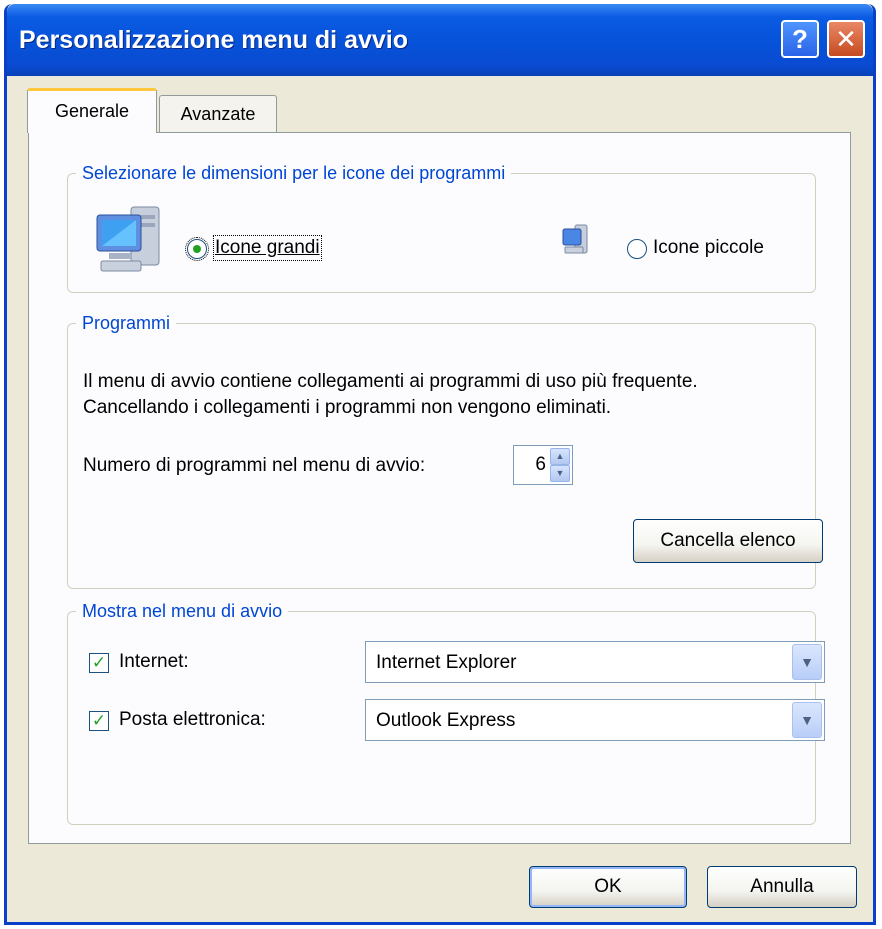 Image resolution: width=882 pixels, height=929 pixels. What do you see at coordinates (440, 40) in the screenshot?
I see `title-bar: Personalizzazione menu di avvio ? ✕` at bounding box center [440, 40].